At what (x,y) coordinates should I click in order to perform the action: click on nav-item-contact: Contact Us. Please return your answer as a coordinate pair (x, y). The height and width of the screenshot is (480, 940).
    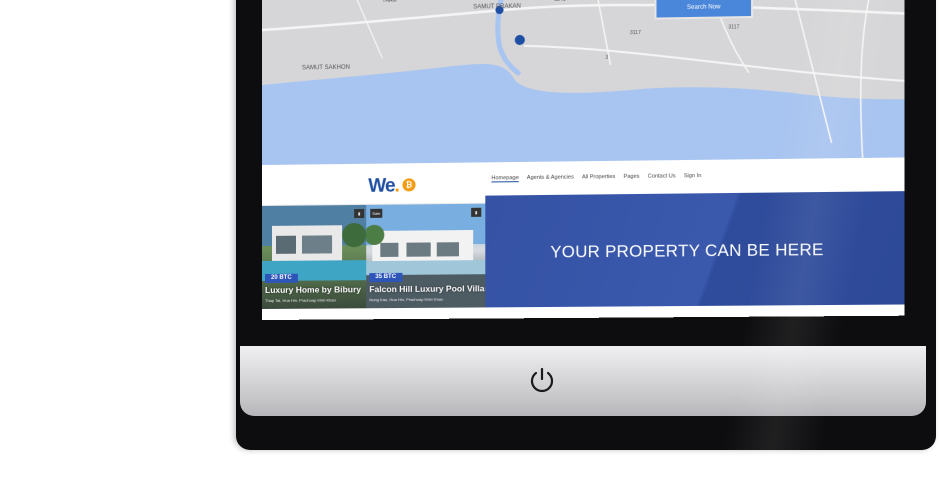
    Looking at the image, I should click on (662, 176).